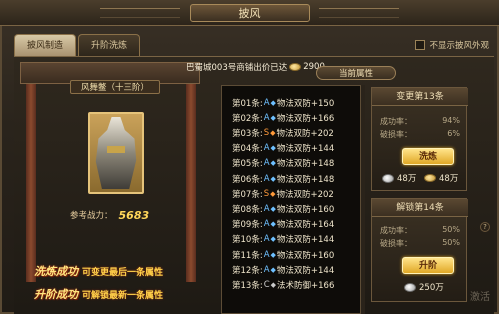 This screenshot has width=499, height=314. Describe the element at coordinates (420, 134) in the screenshot. I see `refine-break-row: 破损率： 6%` at that location.